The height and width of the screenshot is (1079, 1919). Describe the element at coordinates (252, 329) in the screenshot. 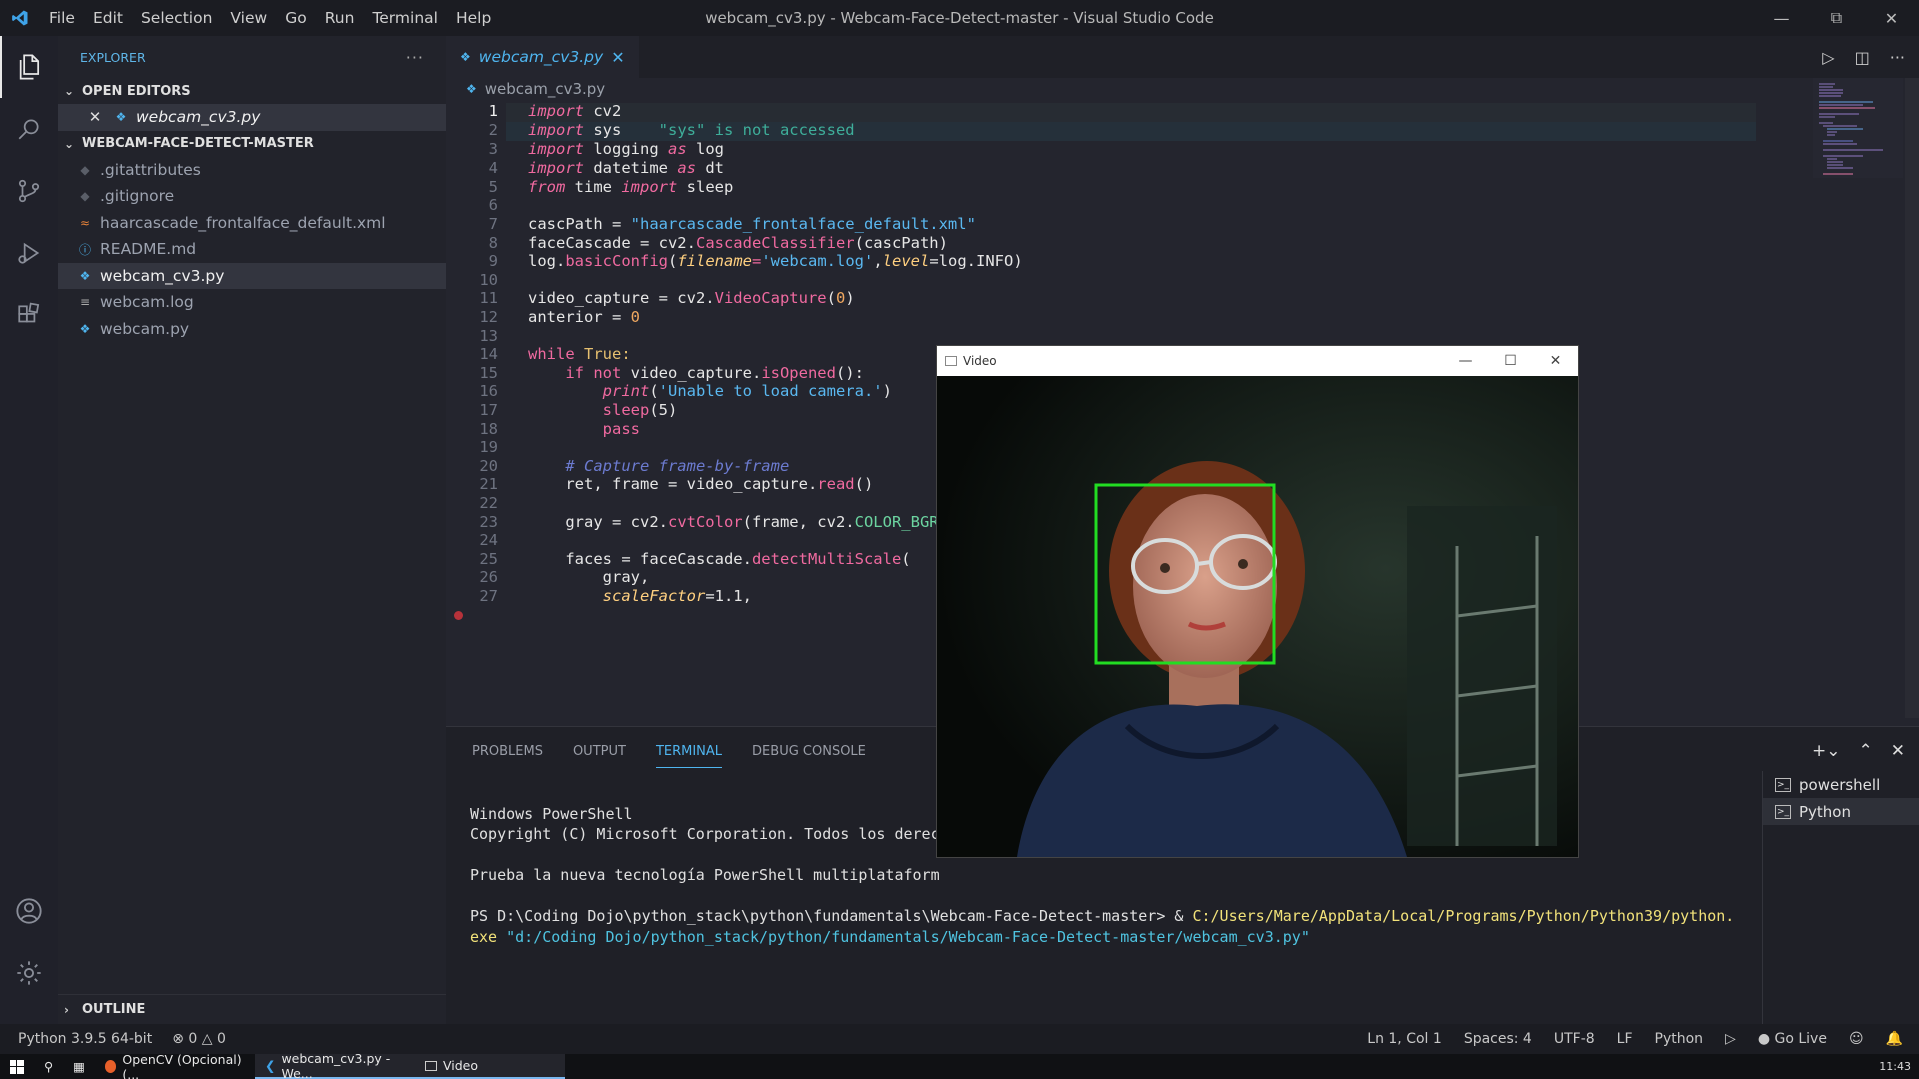

I see `file-item: ❖ webcam.py` at that location.